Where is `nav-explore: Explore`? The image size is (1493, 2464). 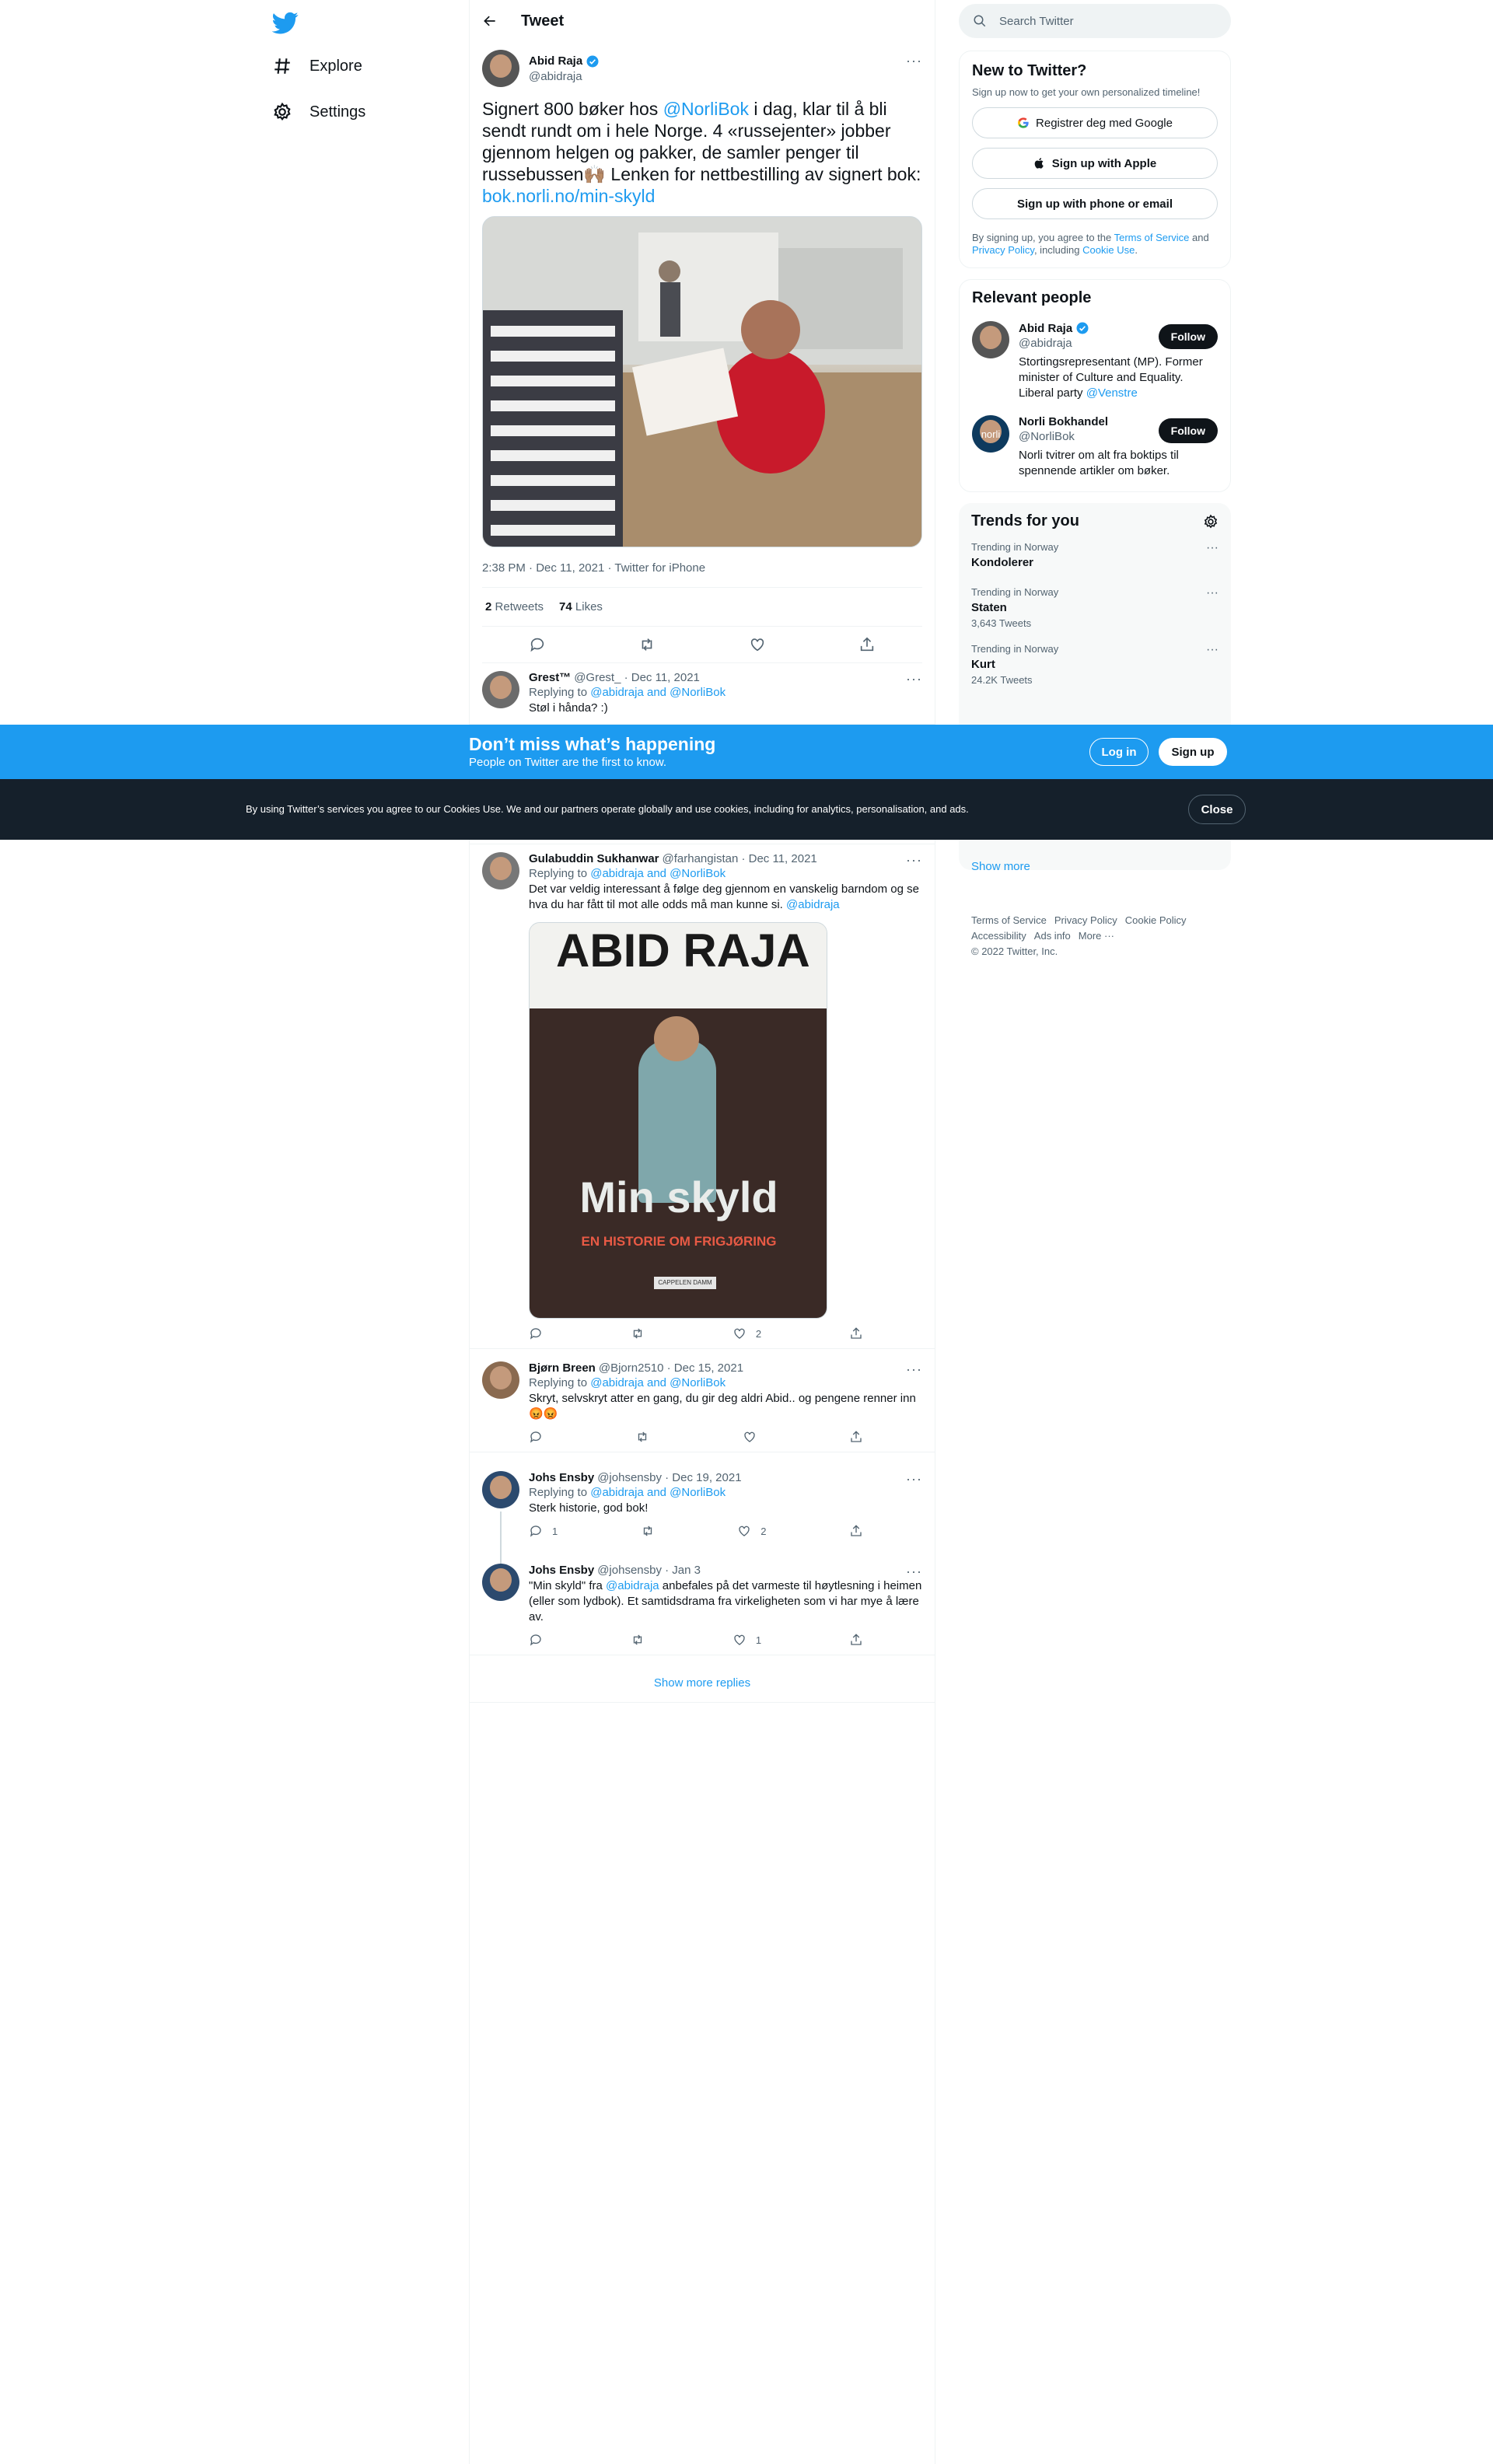 nav-explore: Explore is located at coordinates (317, 66).